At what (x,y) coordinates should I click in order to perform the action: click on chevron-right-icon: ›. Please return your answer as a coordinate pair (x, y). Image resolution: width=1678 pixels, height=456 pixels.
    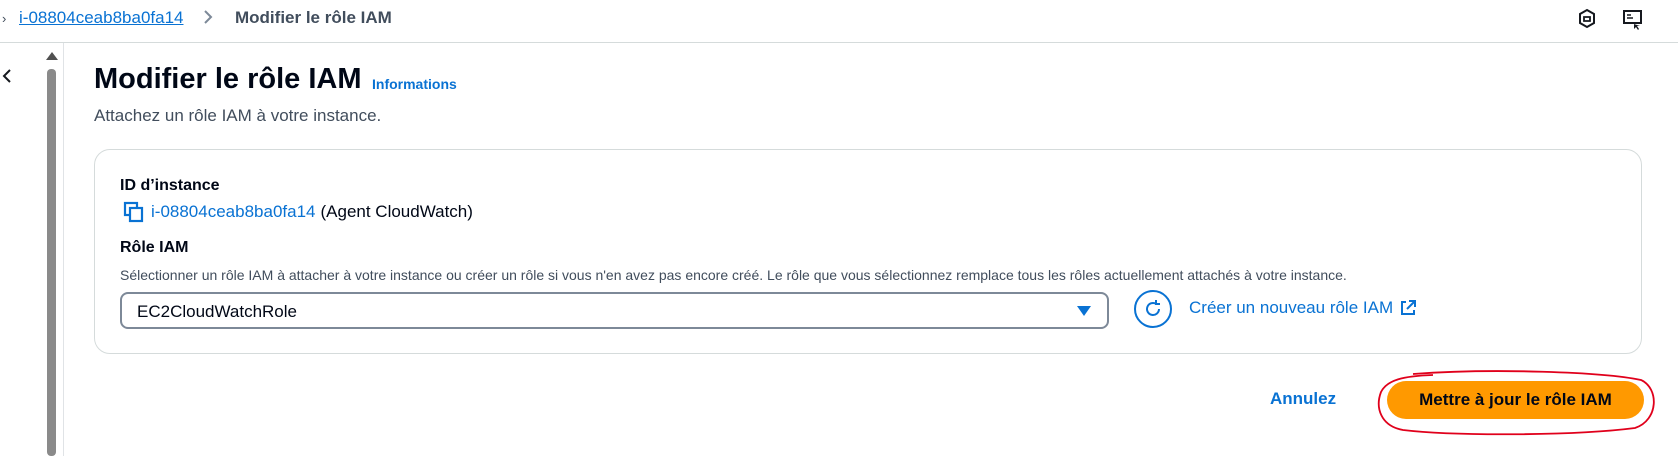
    Looking at the image, I should click on (4, 18).